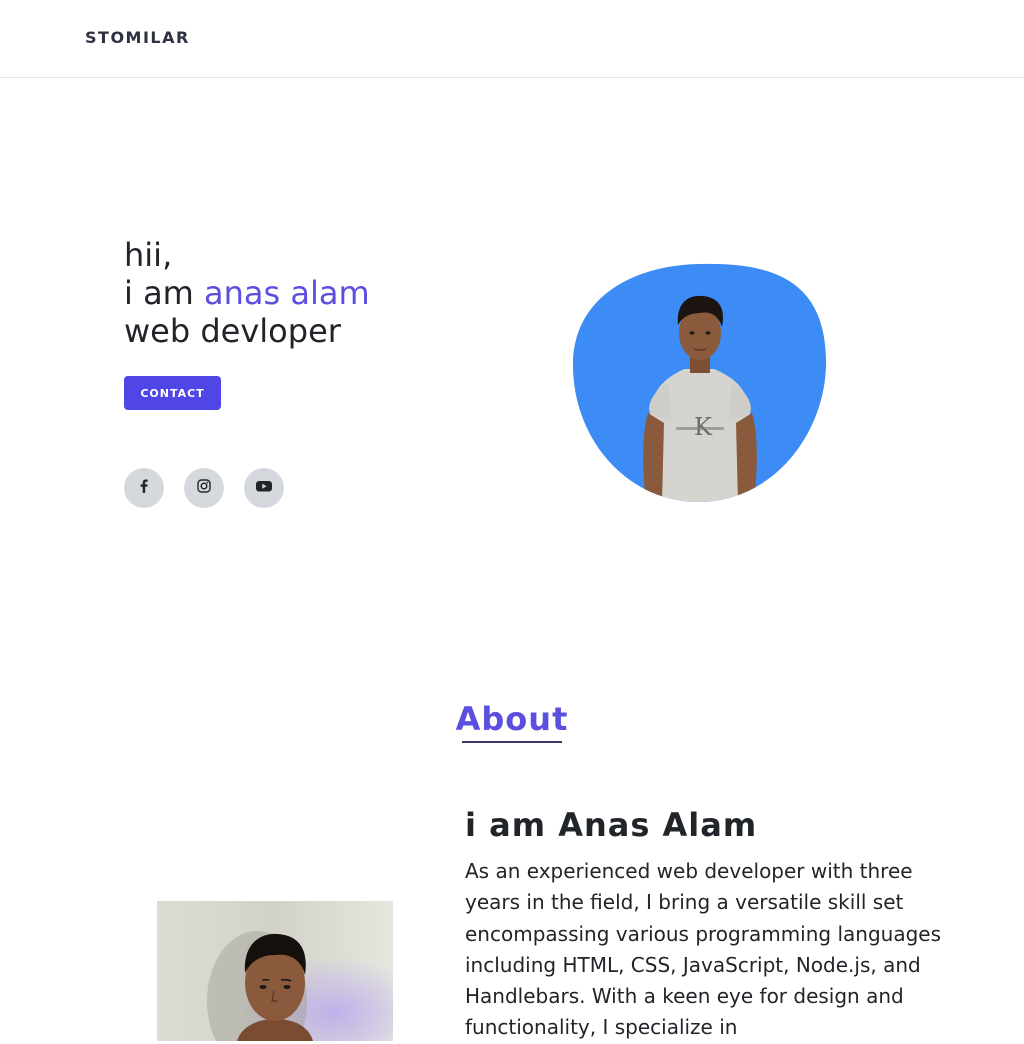 This screenshot has width=1024, height=1044. Describe the element at coordinates (137, 37) in the screenshot. I see `site-logo: STOMILAR` at that location.